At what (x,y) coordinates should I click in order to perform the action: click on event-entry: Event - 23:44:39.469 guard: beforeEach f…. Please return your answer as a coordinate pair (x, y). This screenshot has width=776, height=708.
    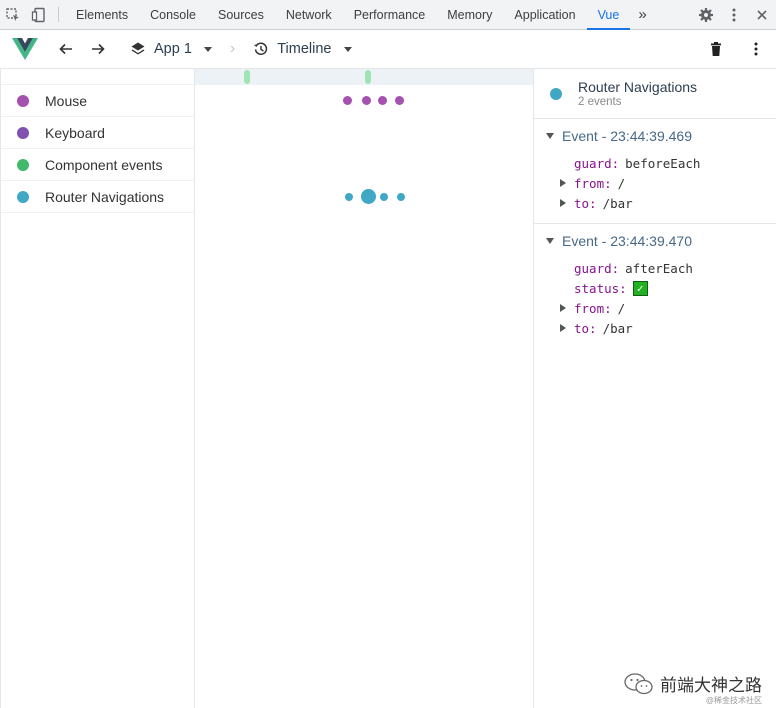
    Looking at the image, I should click on (655, 171).